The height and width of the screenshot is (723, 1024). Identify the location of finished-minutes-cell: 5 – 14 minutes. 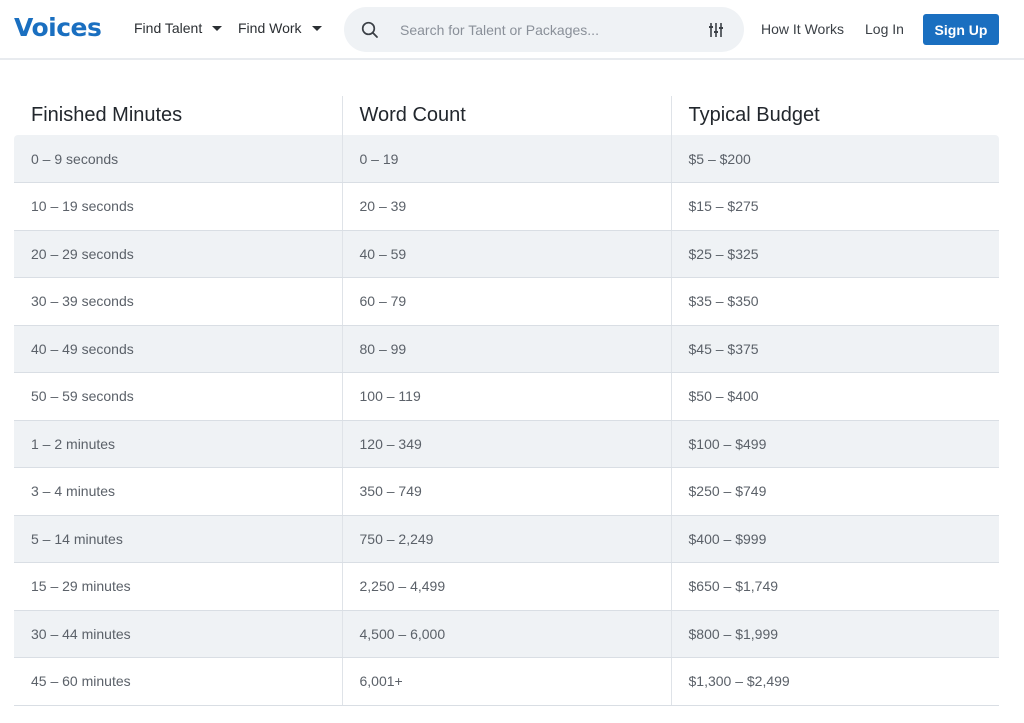
(178, 539).